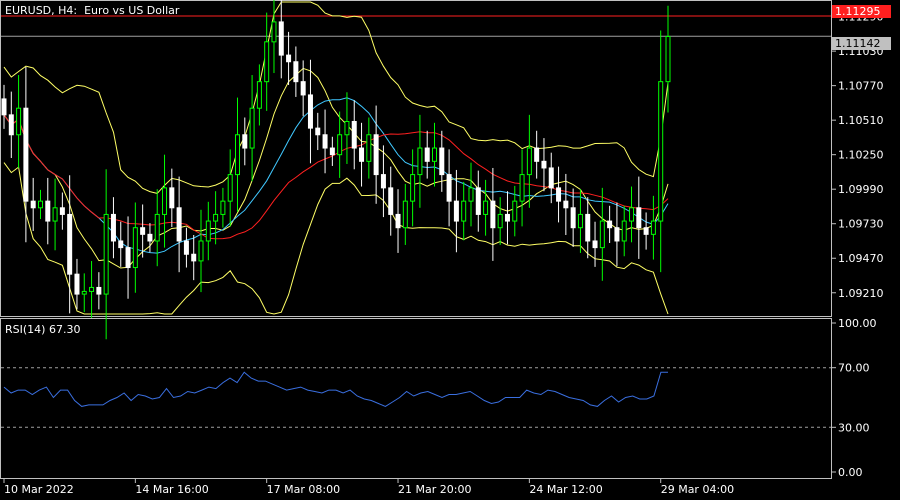  I want to click on rsi-indicator-label: RSI(14) 67.30, so click(43, 329).